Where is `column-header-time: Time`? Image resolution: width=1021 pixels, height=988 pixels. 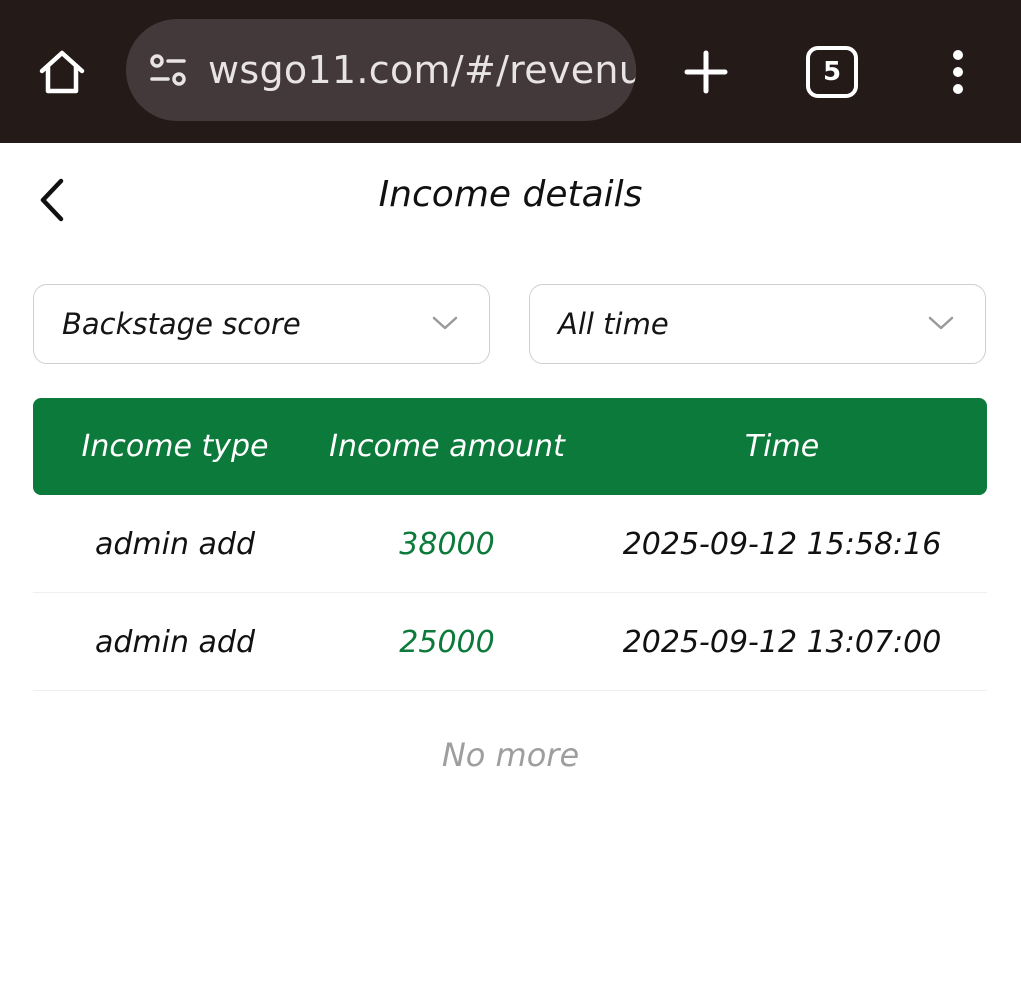 column-header-time: Time is located at coordinates (782, 446).